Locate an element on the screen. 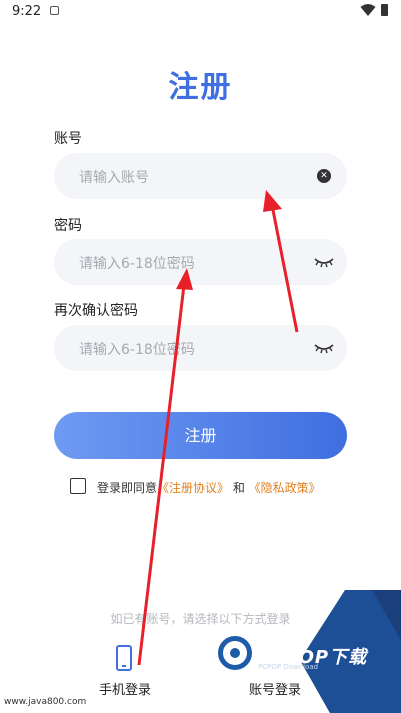  phone-icon is located at coordinates (124, 658).